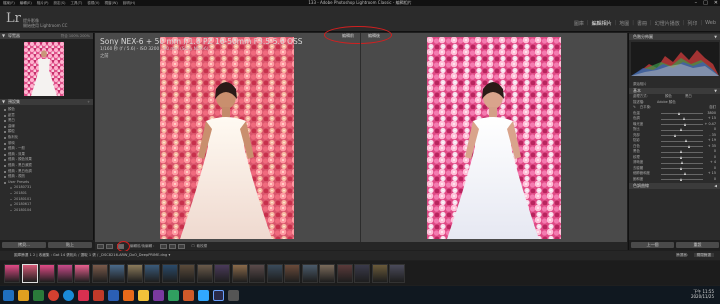 This screenshot has height=304, width=720. What do you see at coordinates (182, 246) in the screenshot?
I see `copy-after-button` at bounding box center [182, 246].